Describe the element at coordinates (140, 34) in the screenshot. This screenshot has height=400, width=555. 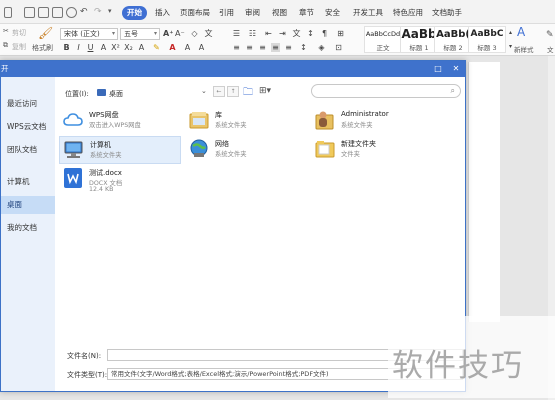
I see `font-size-select: 五号 ▾` at that location.